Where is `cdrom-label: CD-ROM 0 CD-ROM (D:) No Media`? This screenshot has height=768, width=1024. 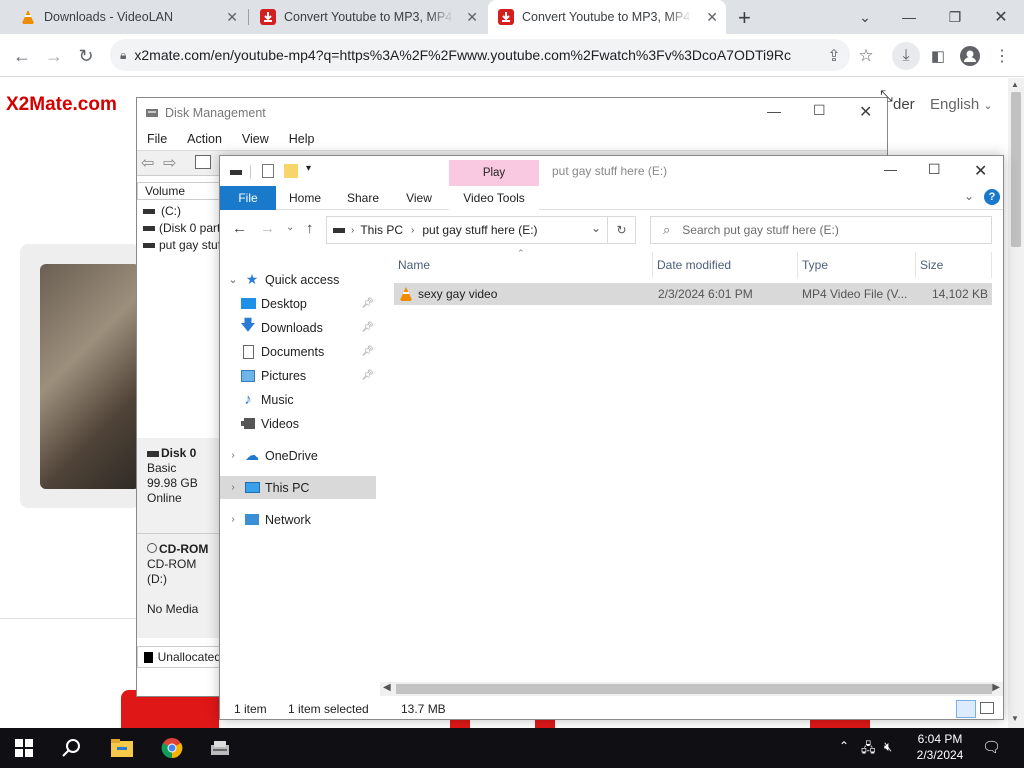 cdrom-label: CD-ROM 0 CD-ROM (D:) No Media is located at coordinates (179, 584).